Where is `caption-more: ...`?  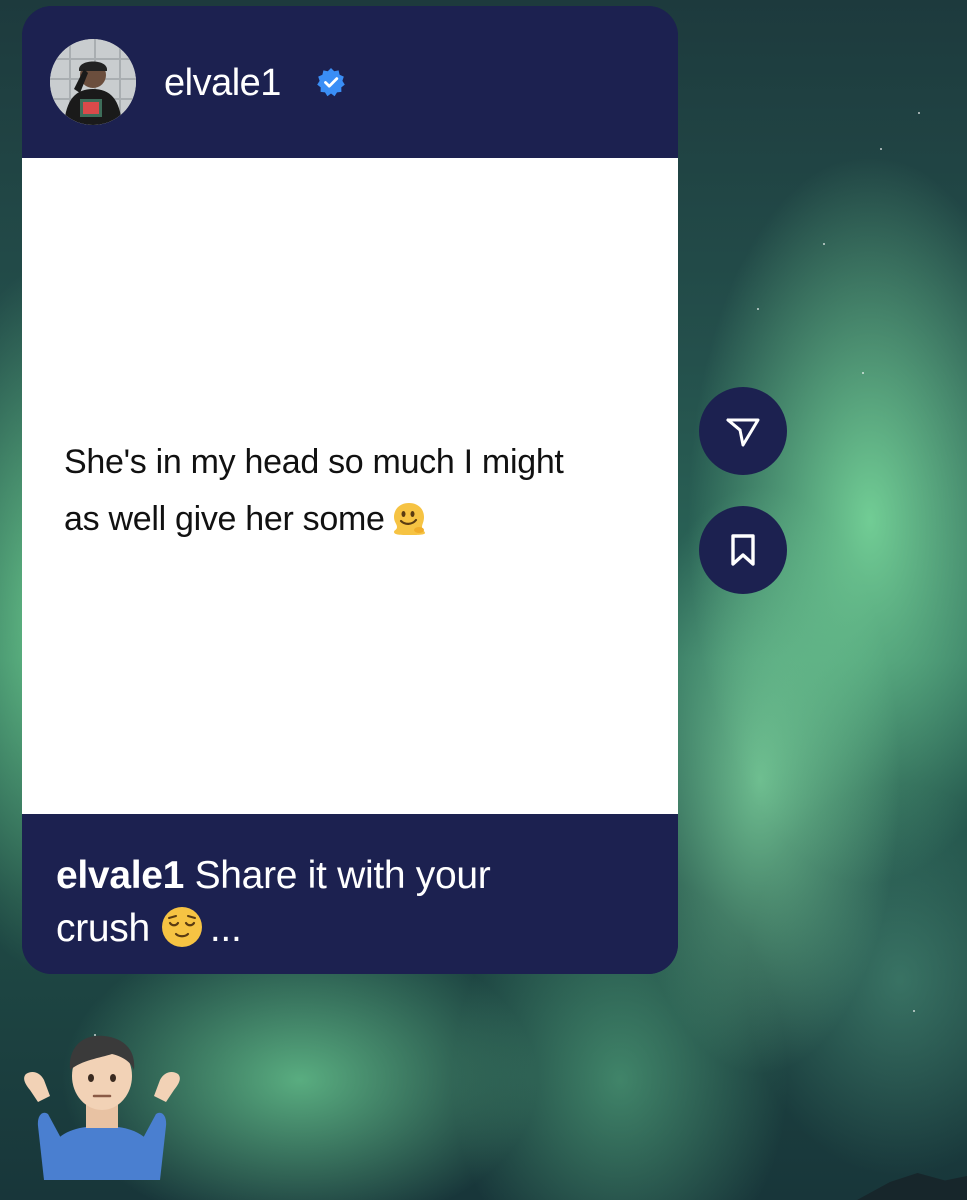
caption-more: ... is located at coordinates (226, 928).